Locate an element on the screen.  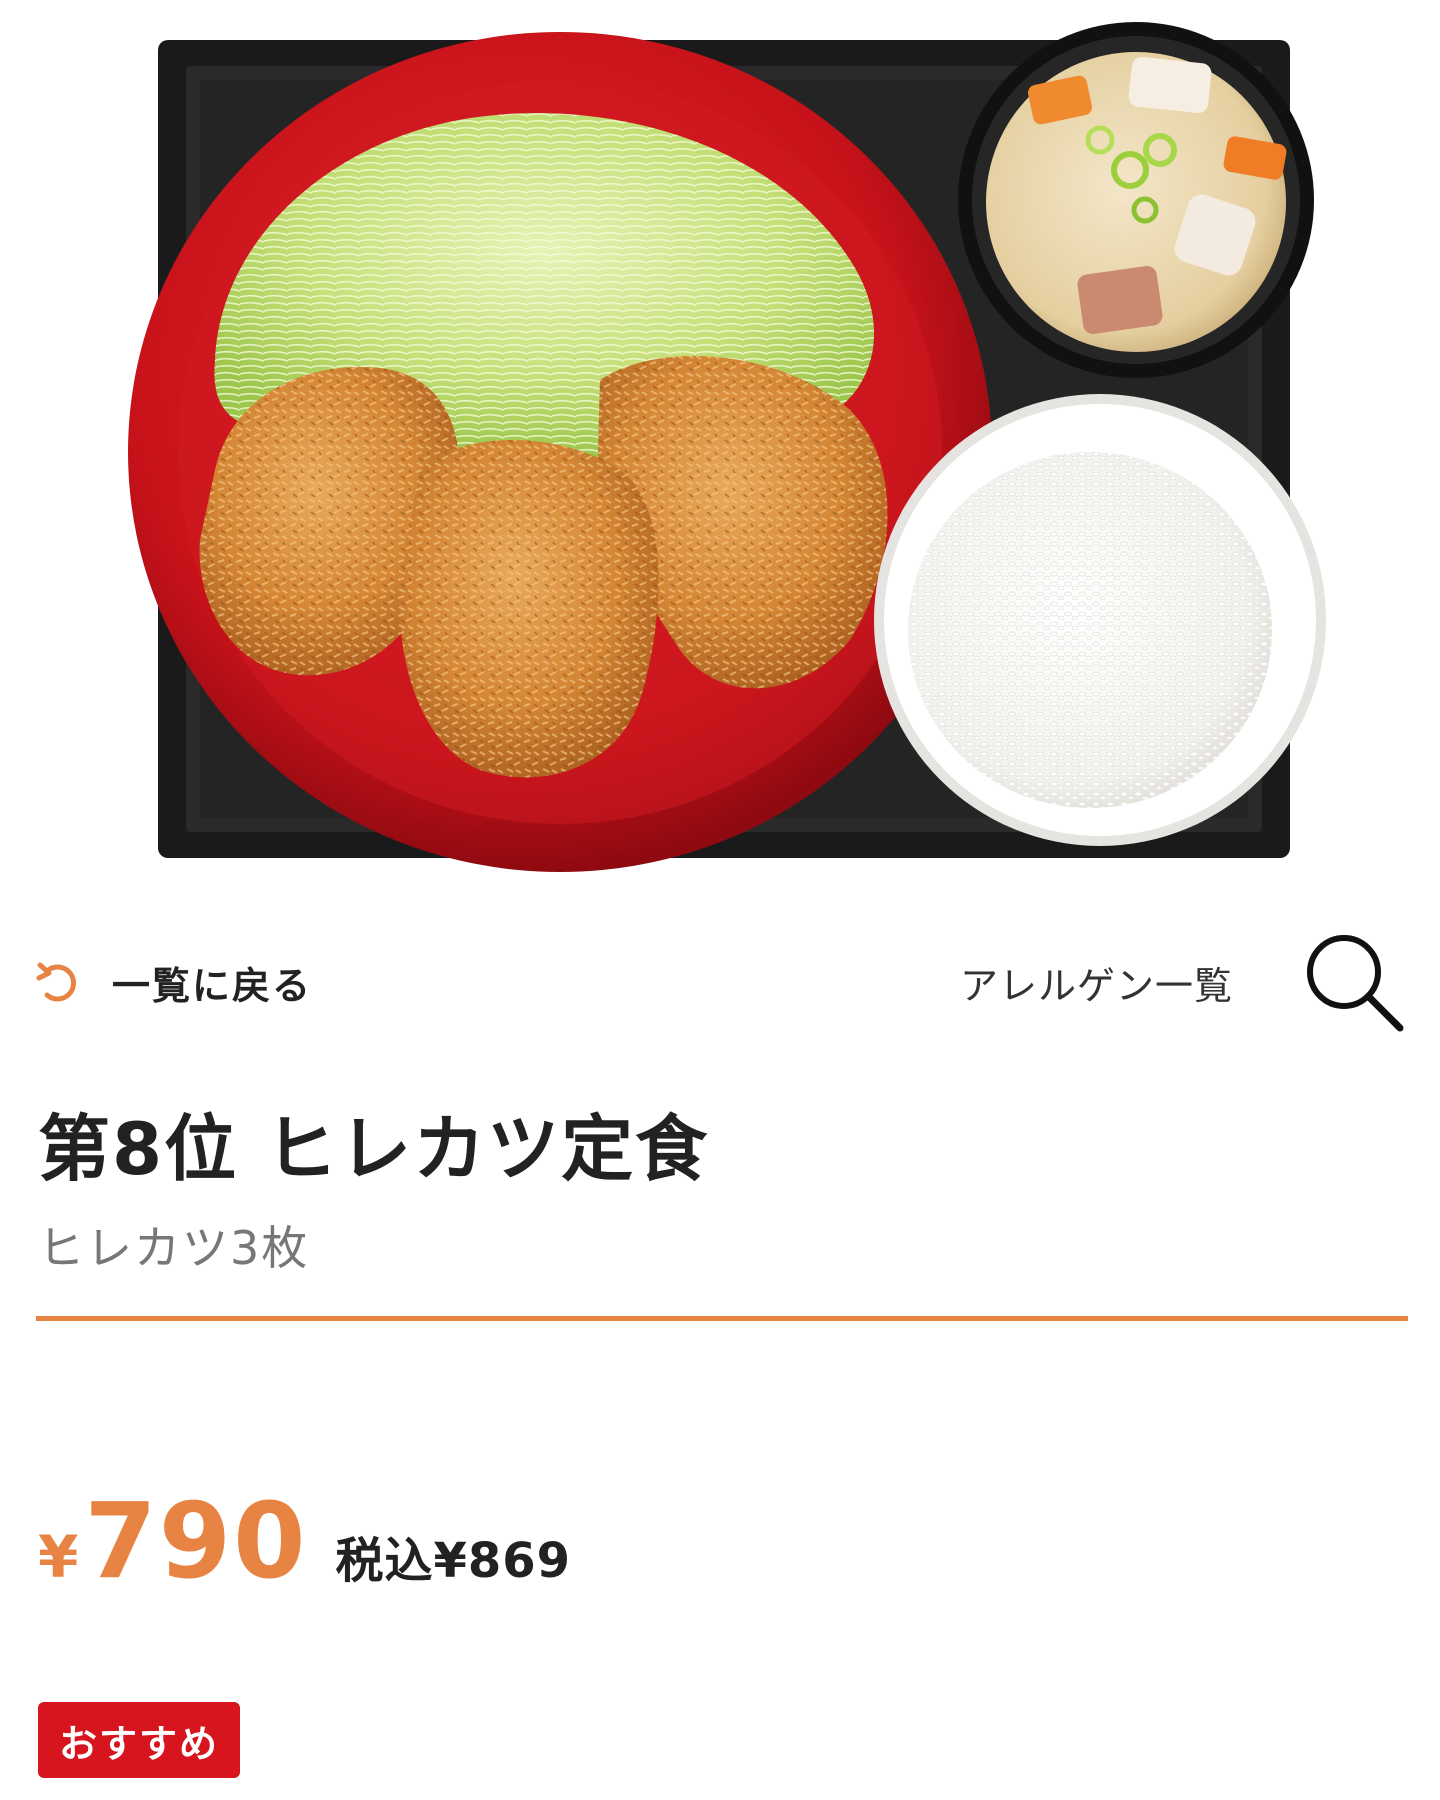
back-to-list-link: 一覧に戻る is located at coordinates (174, 982).